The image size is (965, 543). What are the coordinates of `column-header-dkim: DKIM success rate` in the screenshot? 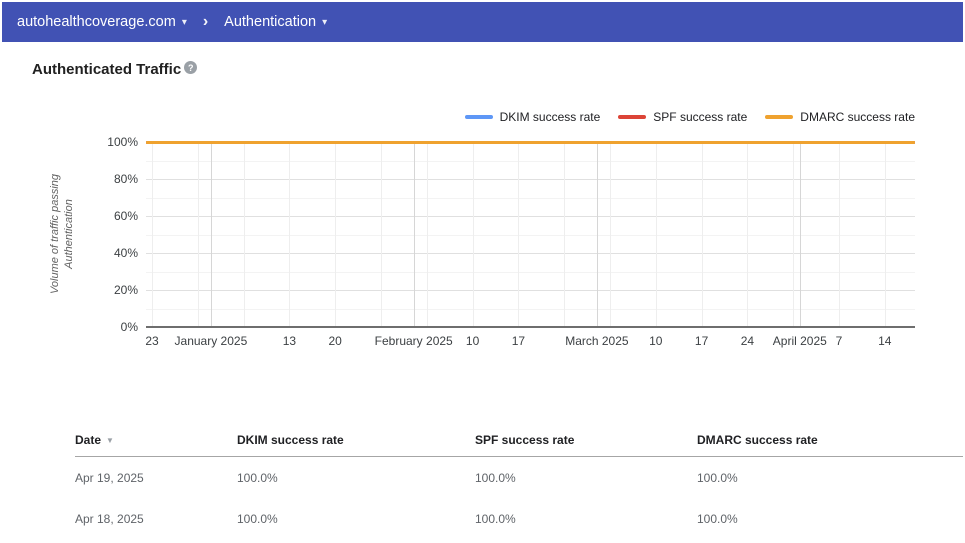 It's located at (356, 440).